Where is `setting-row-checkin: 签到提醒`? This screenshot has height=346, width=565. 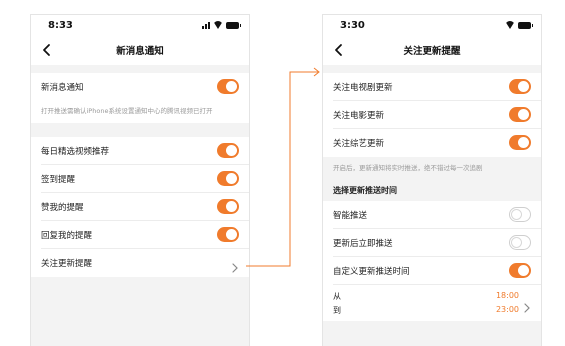 setting-row-checkin: 签到提醒 is located at coordinates (140, 179).